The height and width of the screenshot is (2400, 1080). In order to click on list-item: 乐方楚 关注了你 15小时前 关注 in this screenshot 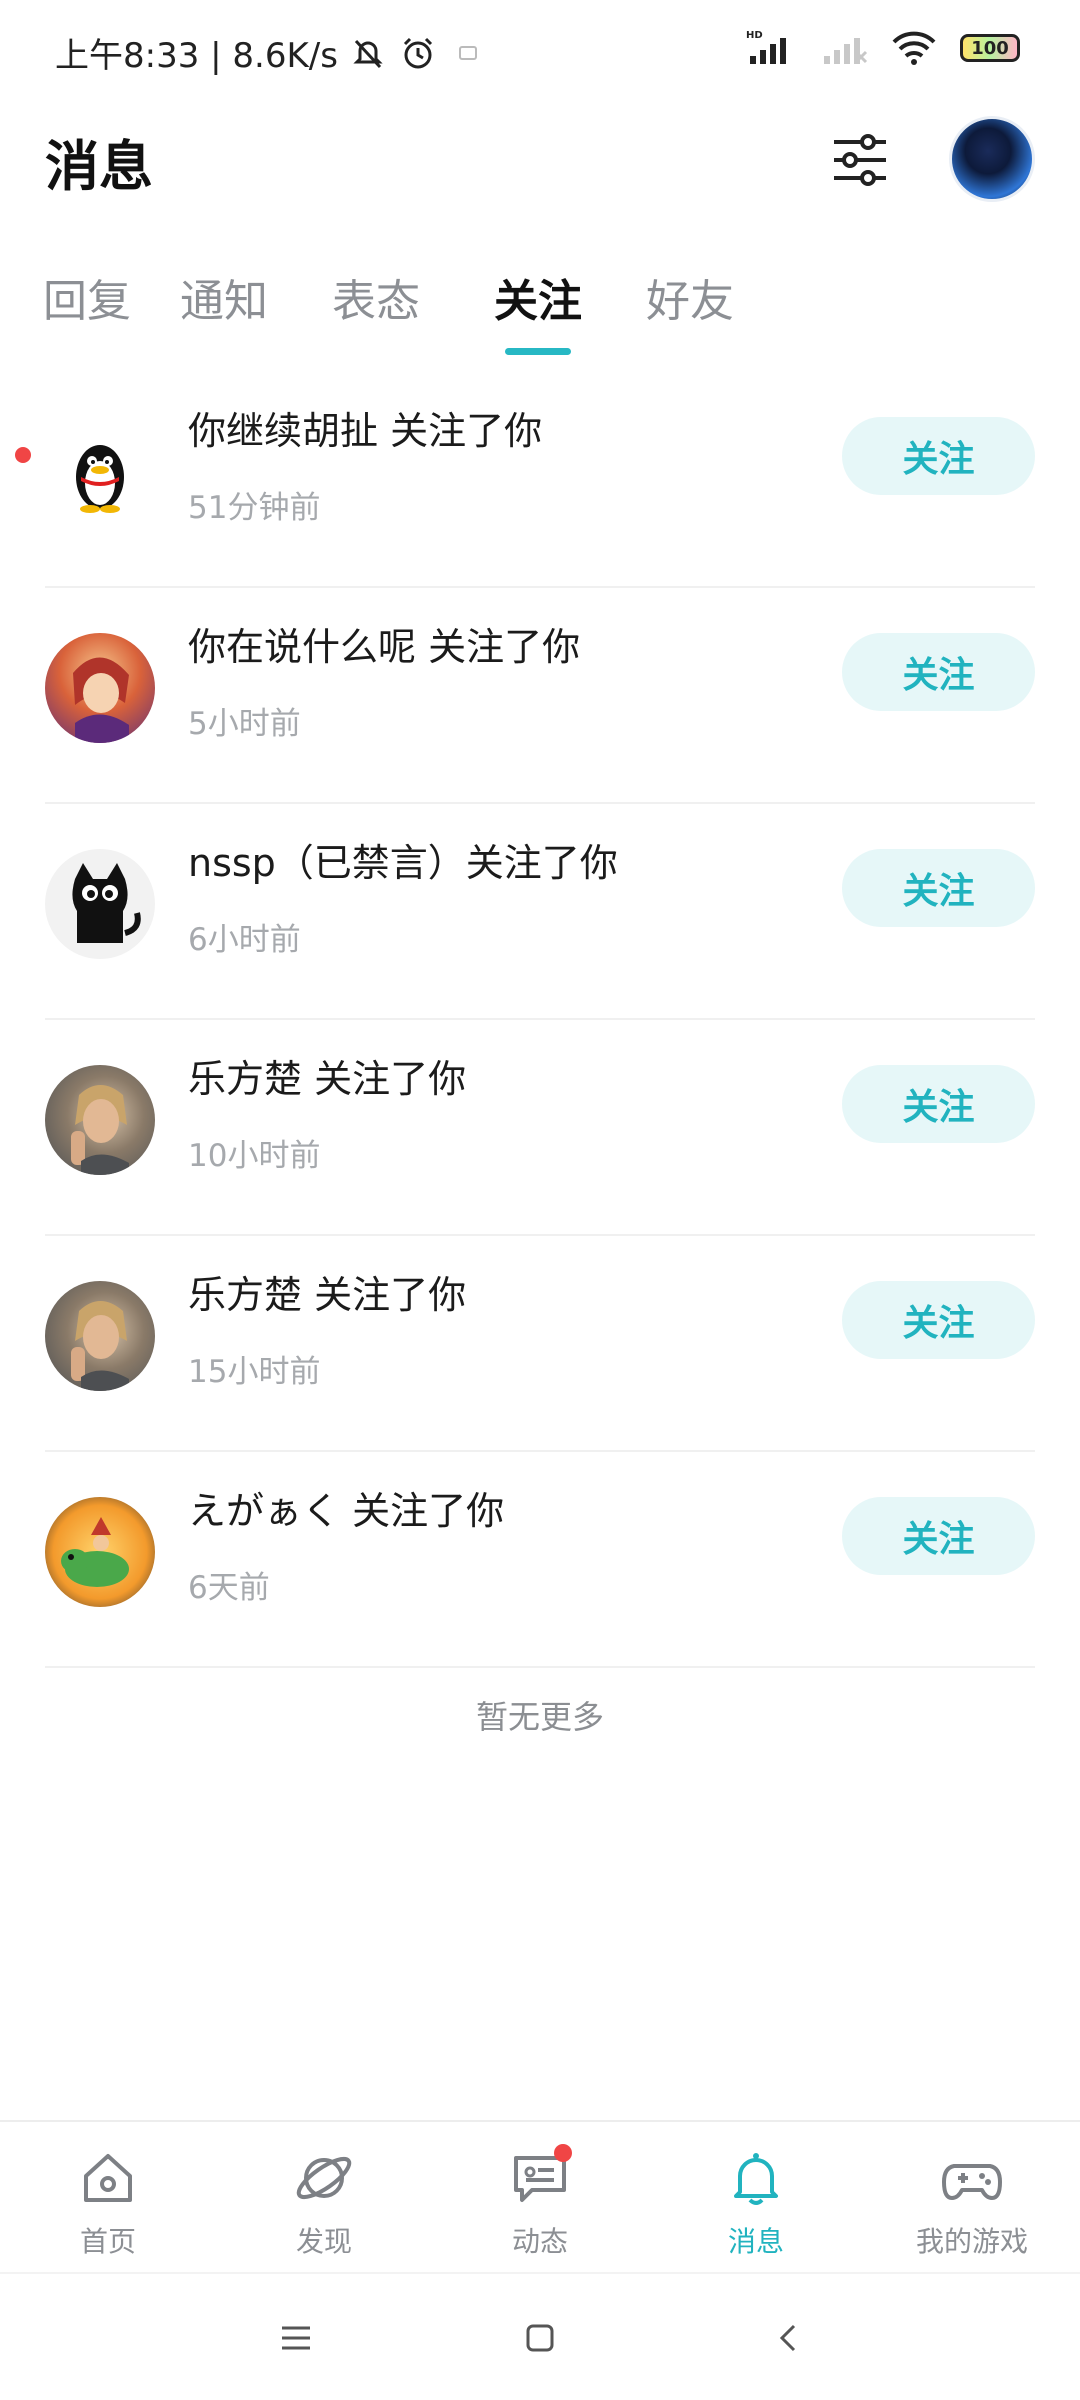, I will do `click(540, 1344)`.